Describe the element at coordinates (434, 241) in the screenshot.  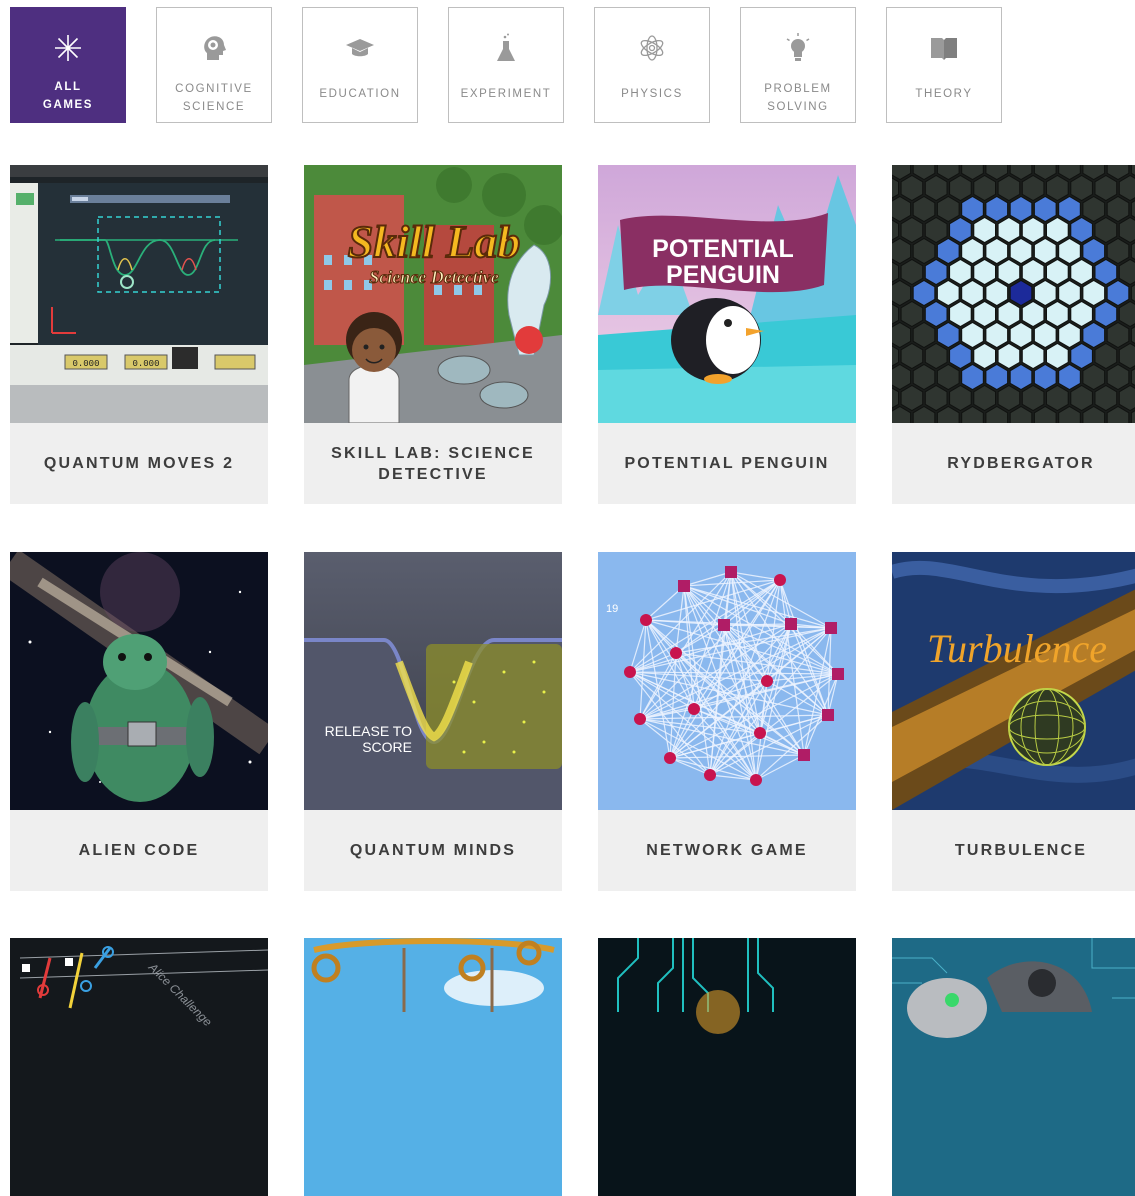
I see `svg-text: Skill Lab` at that location.